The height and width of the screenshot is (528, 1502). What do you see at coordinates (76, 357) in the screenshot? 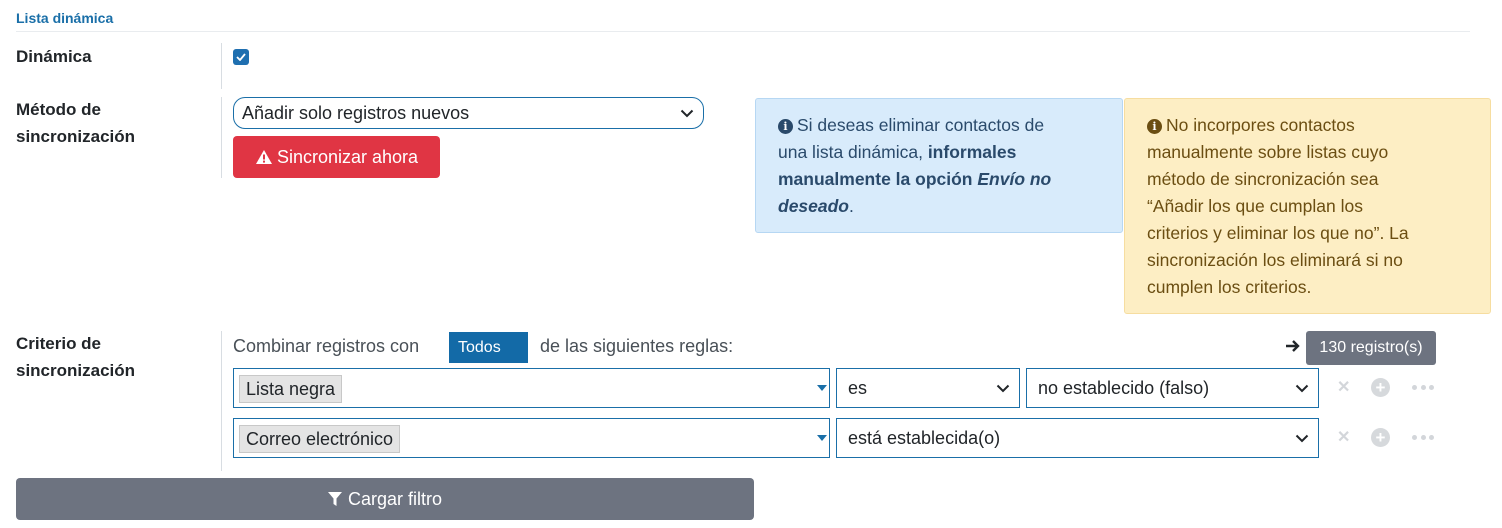
I see `criteria-label: Criterio de sincronización` at bounding box center [76, 357].